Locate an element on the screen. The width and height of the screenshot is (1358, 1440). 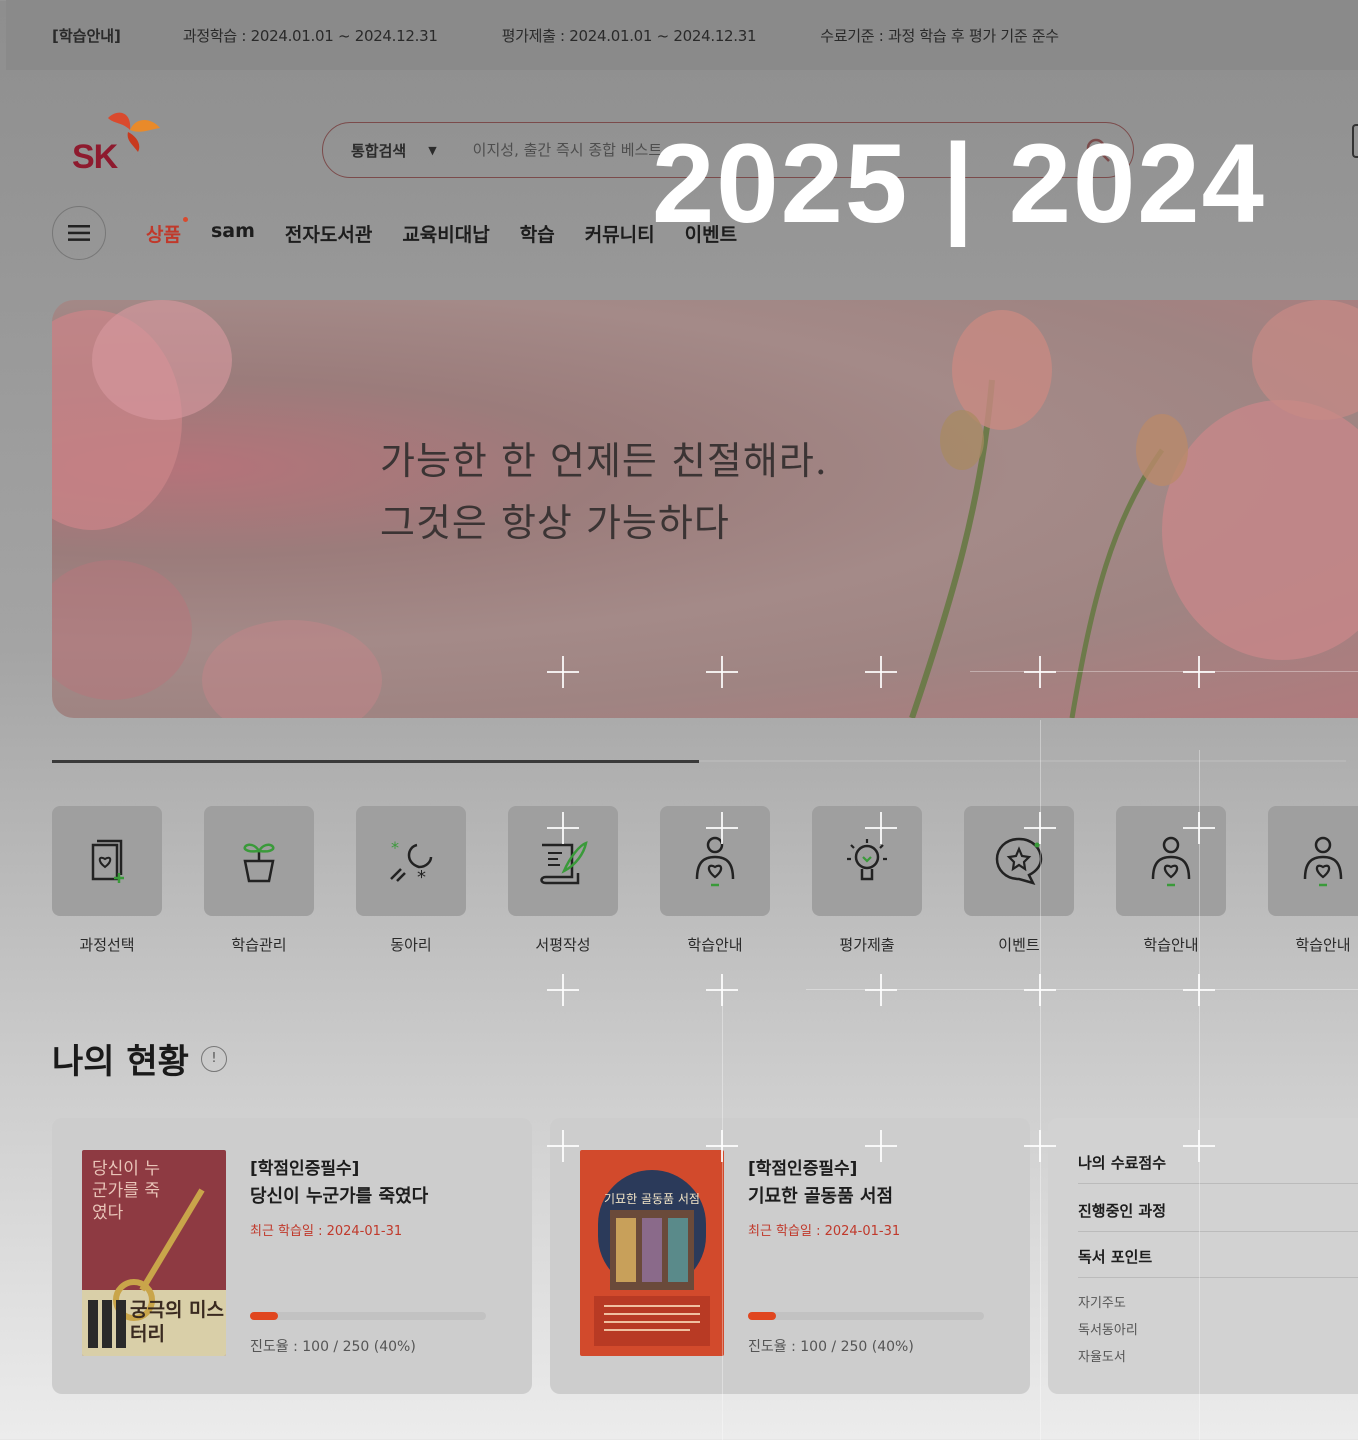
summary-reading-points: 독서 포인트 is located at coordinates (1218, 1262).